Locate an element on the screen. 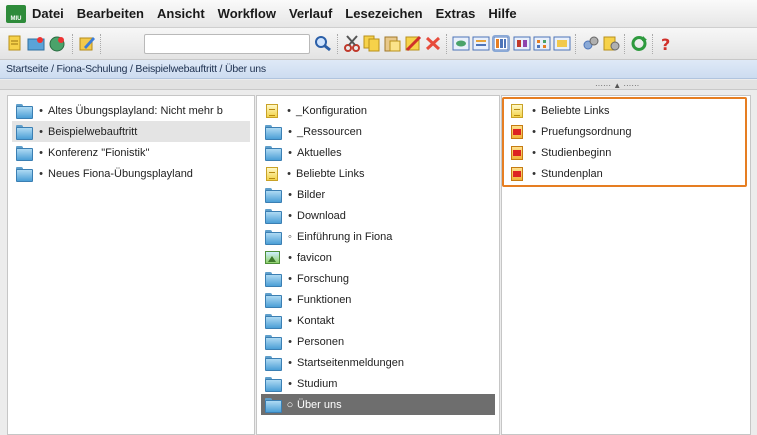 This screenshot has height=435, width=757. list-item-label: Bilder is located at coordinates (311, 194).